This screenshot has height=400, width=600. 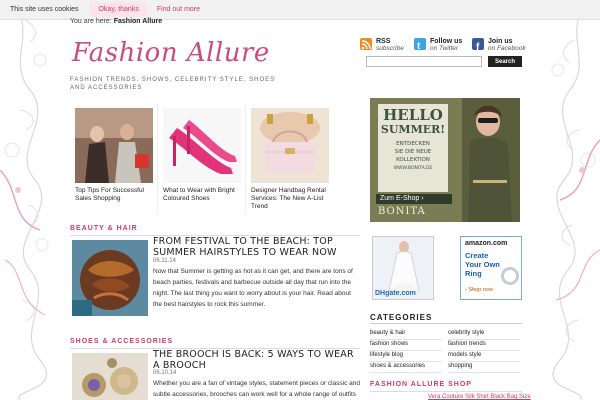 I want to click on twitter-link: t Follow us on Twitter, so click(x=438, y=45).